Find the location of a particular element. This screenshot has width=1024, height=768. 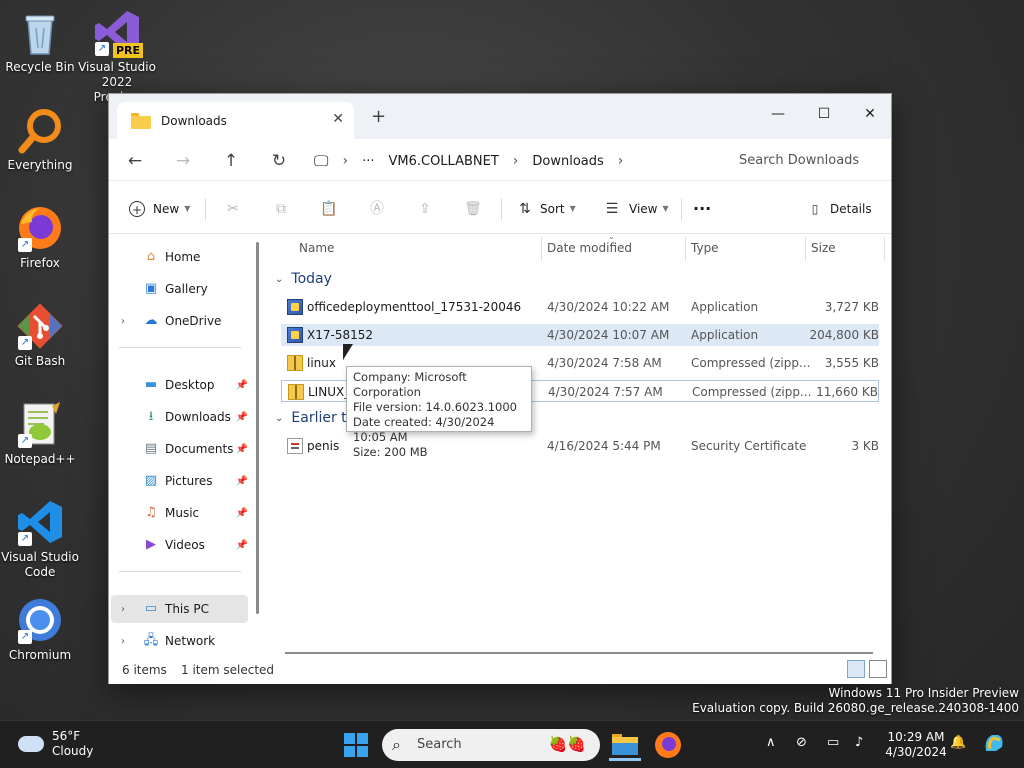

desktop-icon-git-bash: ↗ Git Bash is located at coordinates (40, 335).